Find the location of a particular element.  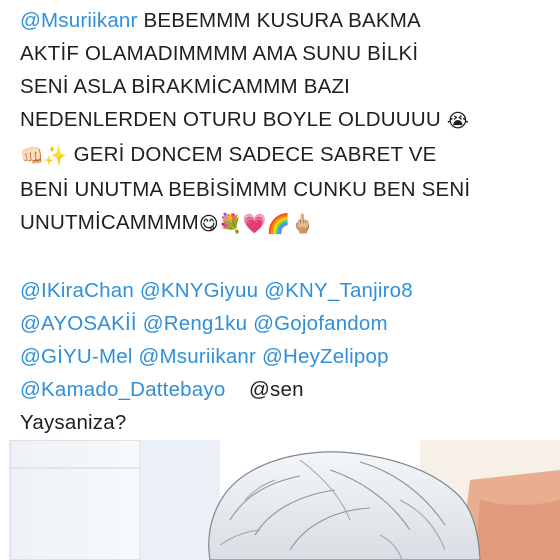

post-line-6: BENİ UNUTMA BEBİSİMMM CUNKU BEN SENİ is located at coordinates (245, 189).